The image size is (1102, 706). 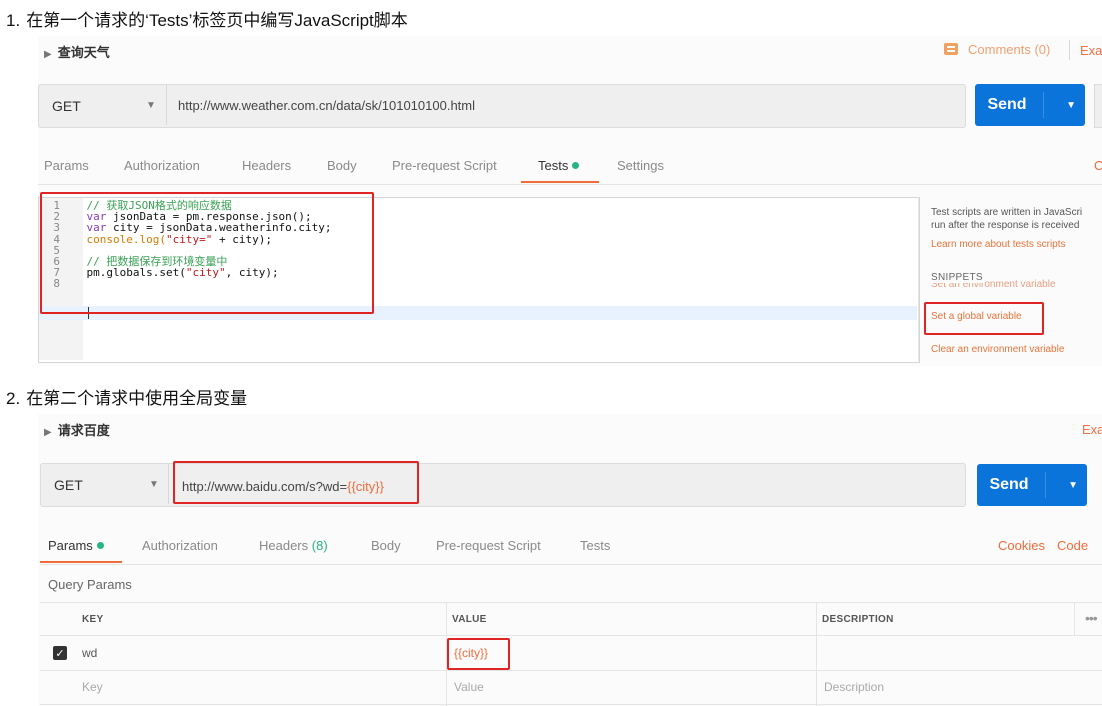 I want to click on tab-headers: Headers (8), so click(x=293, y=545).